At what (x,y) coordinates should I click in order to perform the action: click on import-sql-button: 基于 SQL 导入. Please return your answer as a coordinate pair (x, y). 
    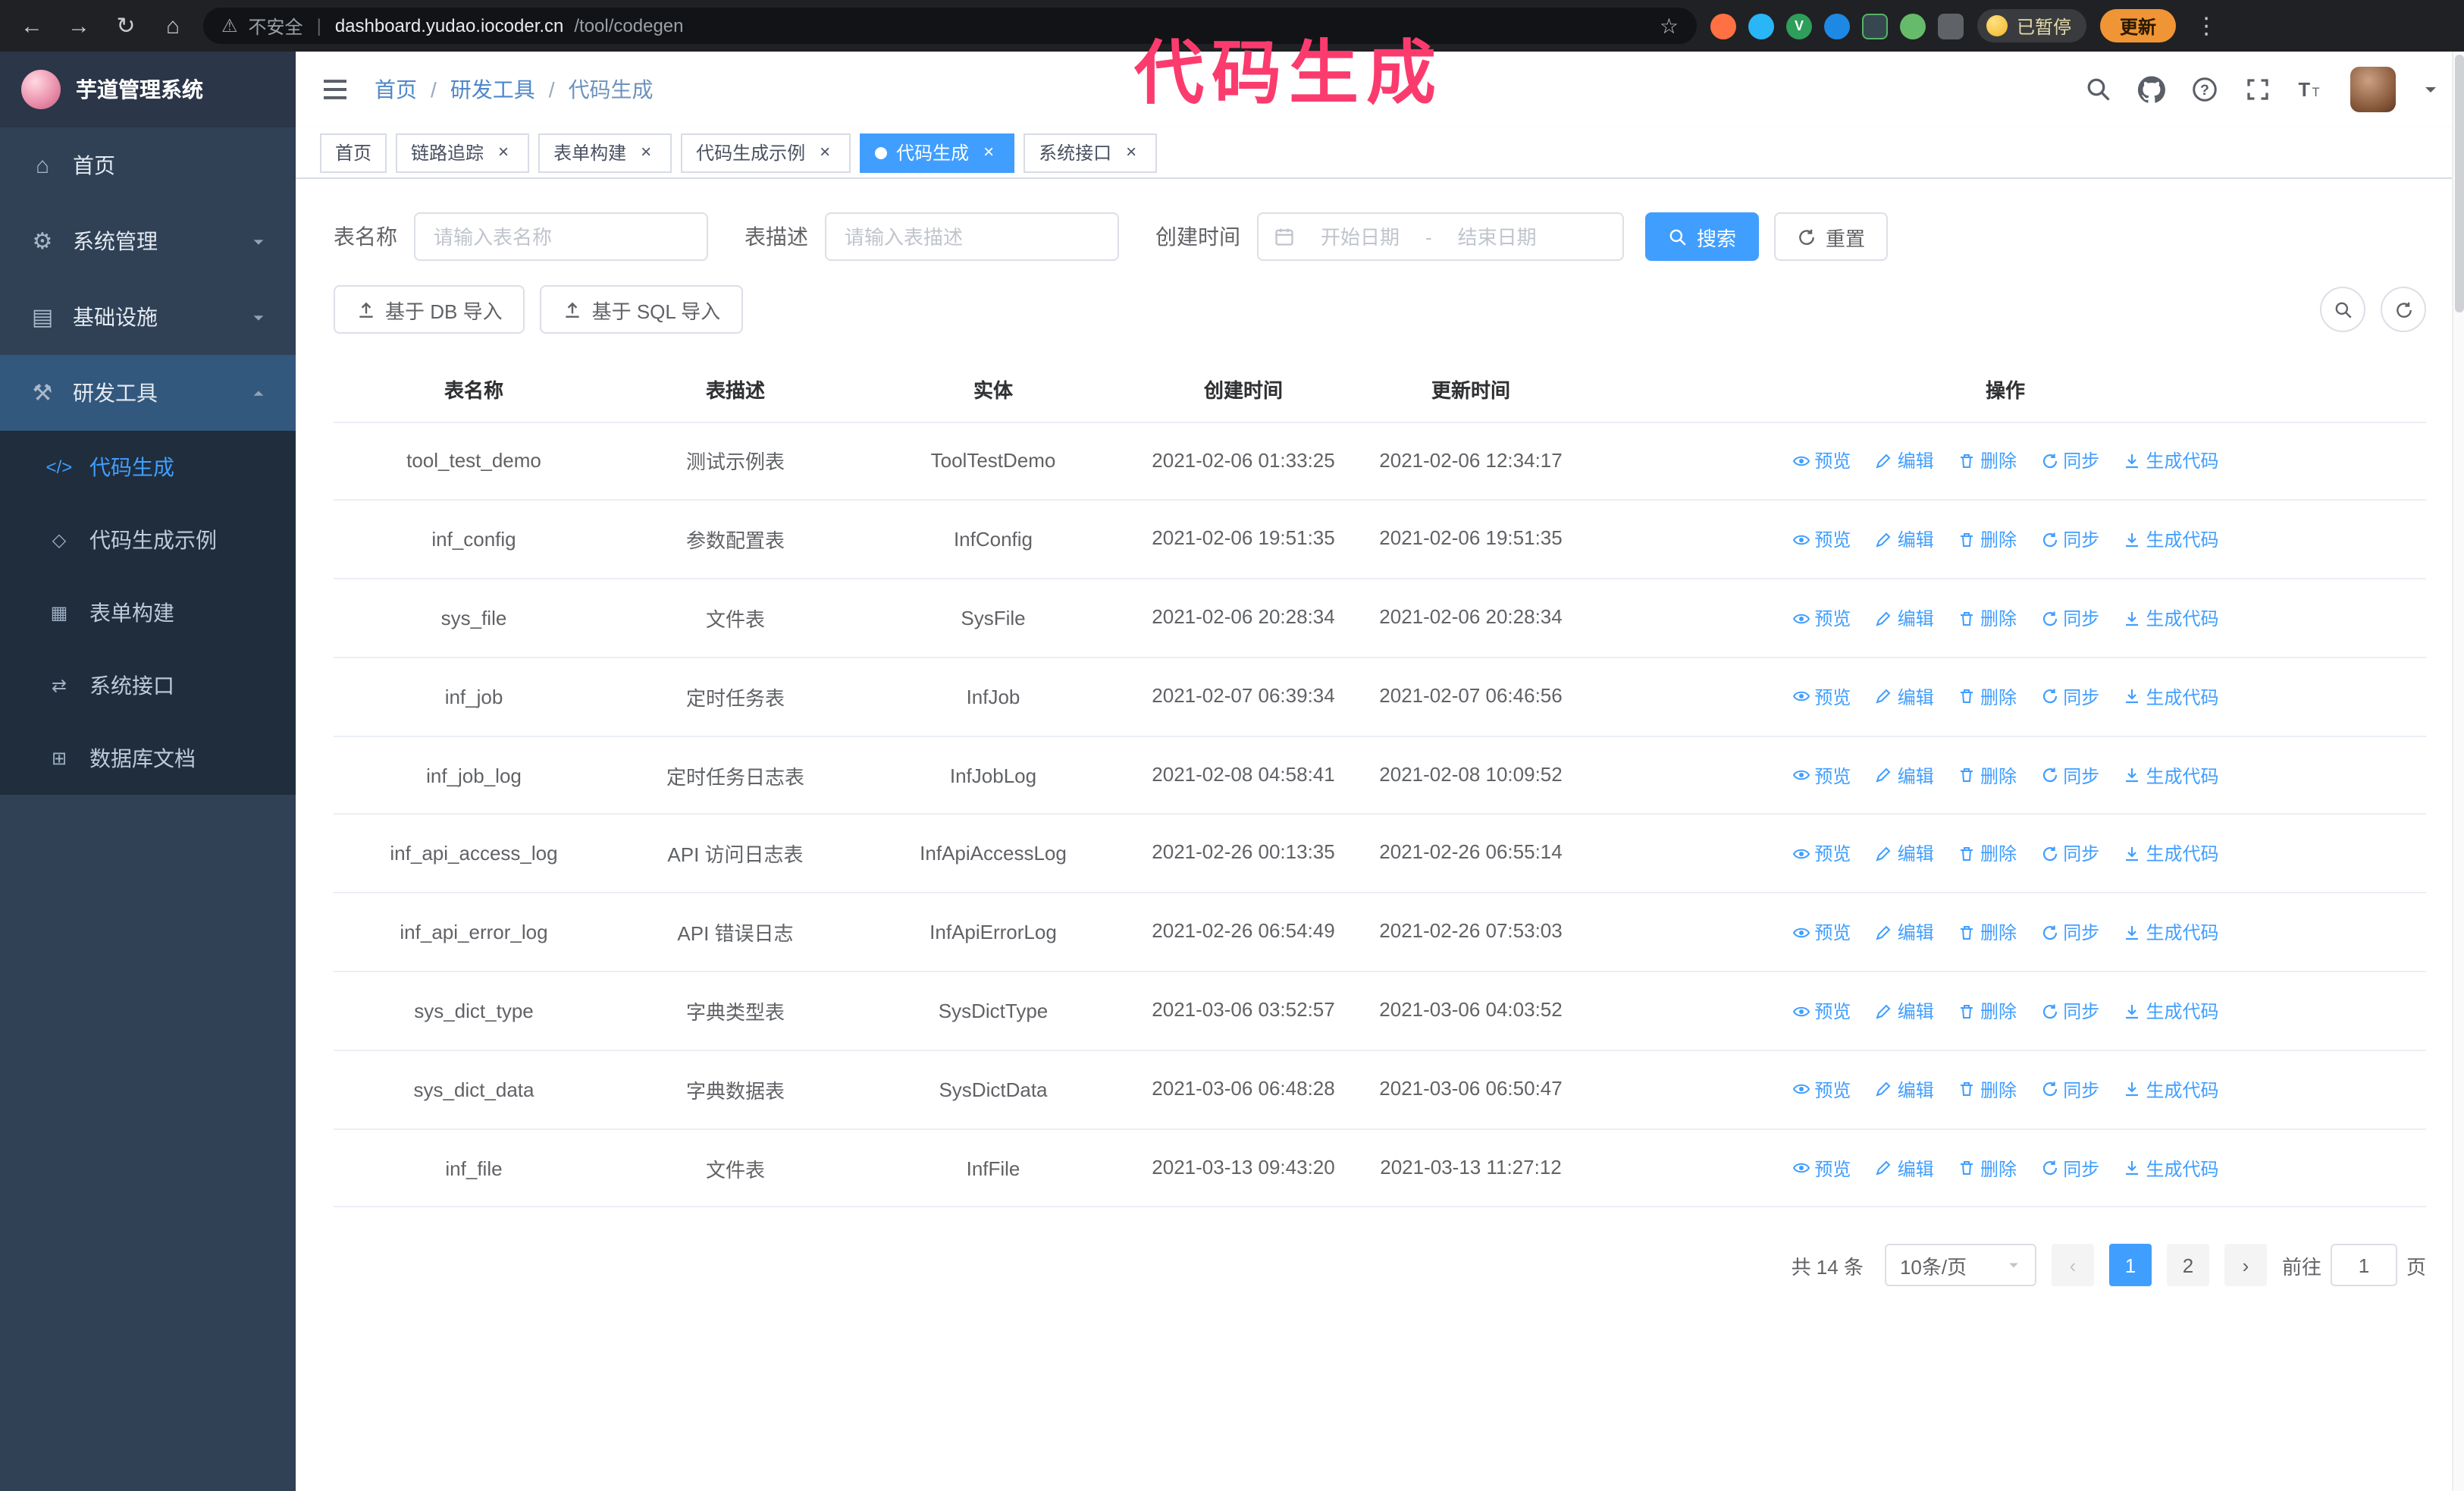
    Looking at the image, I should click on (642, 309).